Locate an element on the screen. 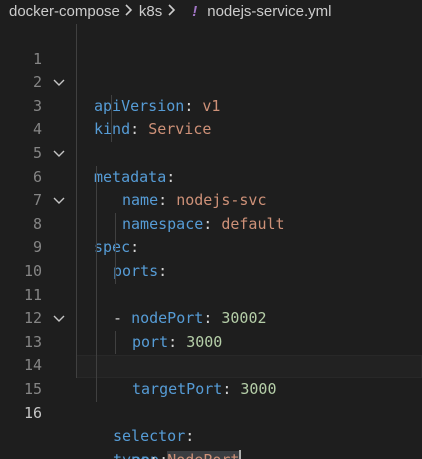 Image resolution: width=422 pixels, height=459 pixels. code-line: 15 is located at coordinates (211, 376).